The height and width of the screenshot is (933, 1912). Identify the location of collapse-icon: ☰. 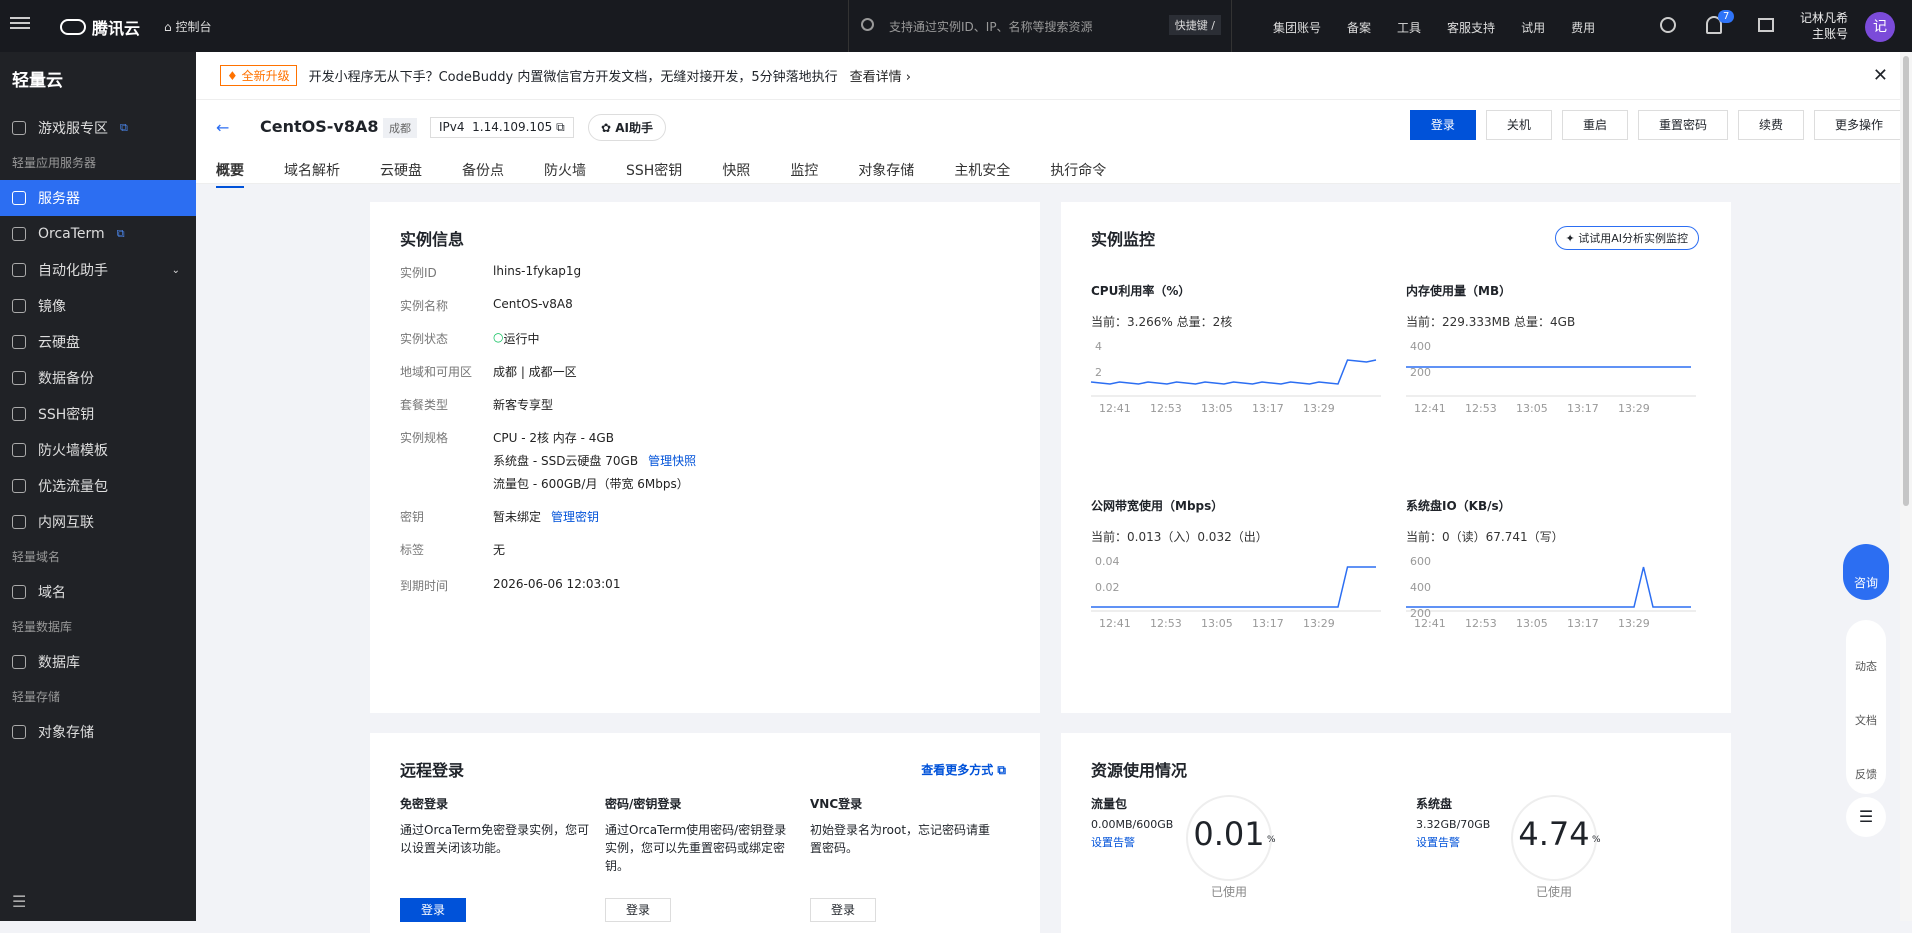
(19, 901).